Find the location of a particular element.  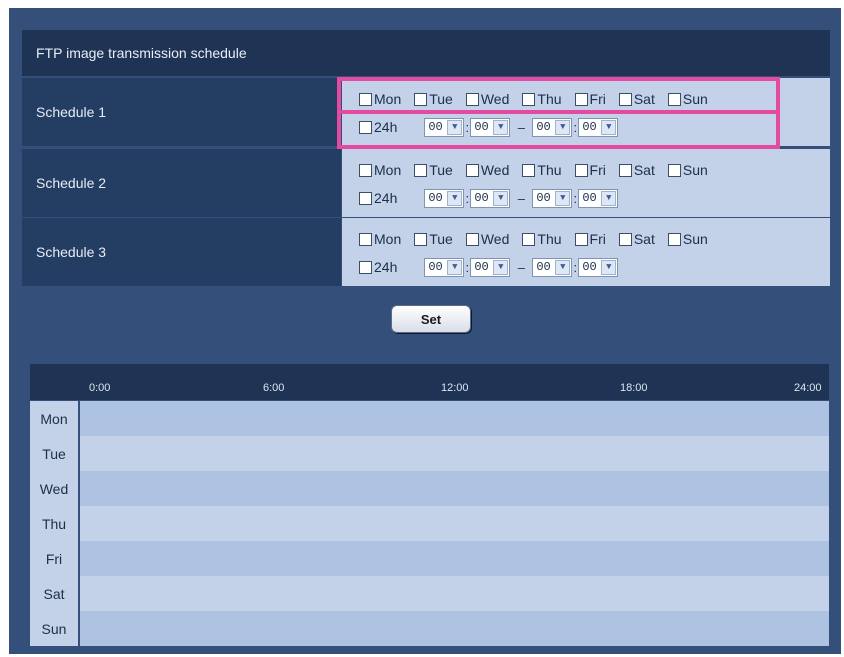

day-checkbox-label: Sun is located at coordinates (695, 99).